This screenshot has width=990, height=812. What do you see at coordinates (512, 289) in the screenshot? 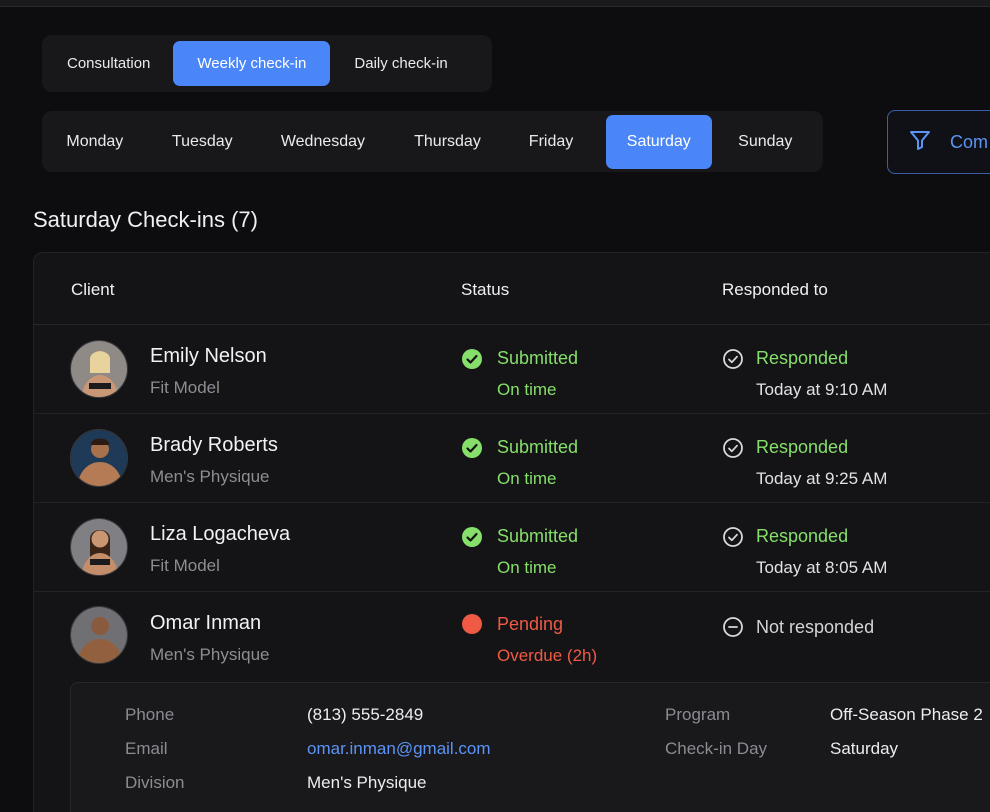
I see `table-header: Client Status Responded to` at bounding box center [512, 289].